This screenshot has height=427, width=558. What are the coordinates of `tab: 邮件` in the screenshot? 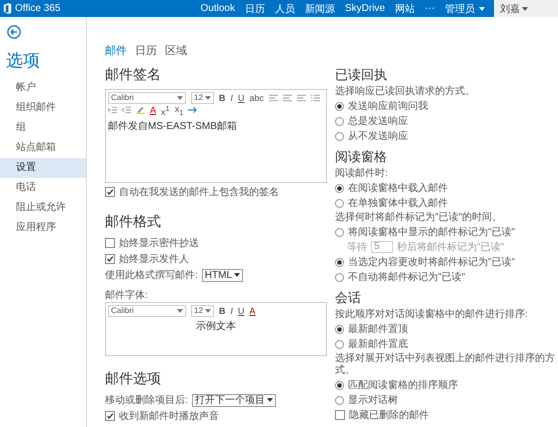 It's located at (116, 50).